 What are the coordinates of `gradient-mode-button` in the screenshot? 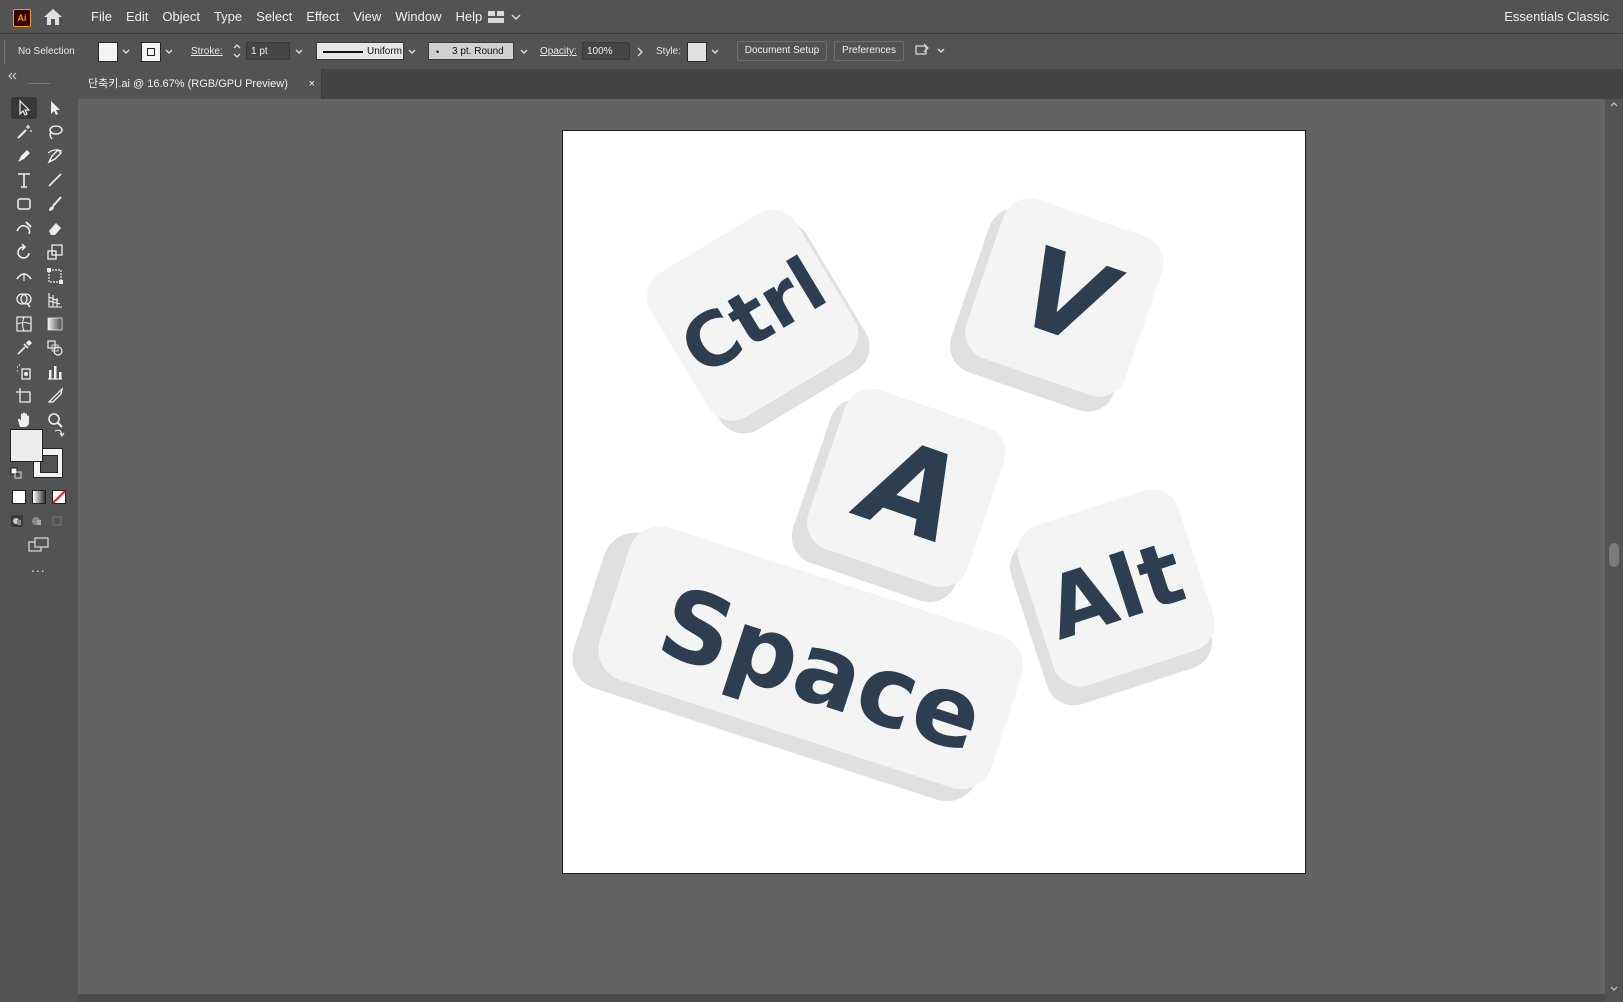 It's located at (39, 497).